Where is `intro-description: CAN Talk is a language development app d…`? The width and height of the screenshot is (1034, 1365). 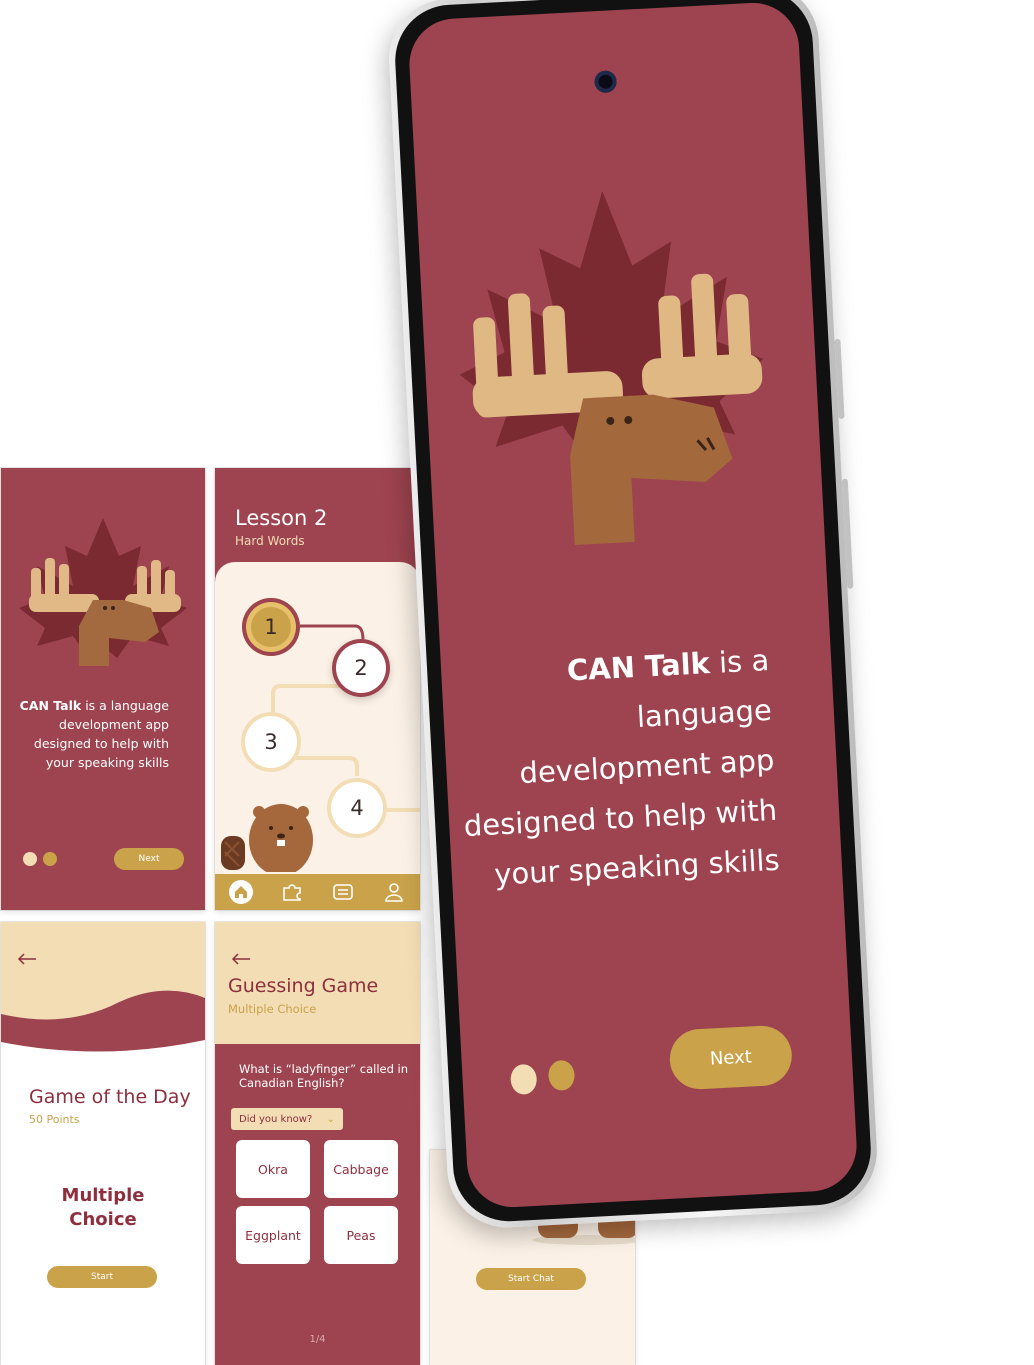 intro-description: CAN Talk is a language development app d… is located at coordinates (94, 734).